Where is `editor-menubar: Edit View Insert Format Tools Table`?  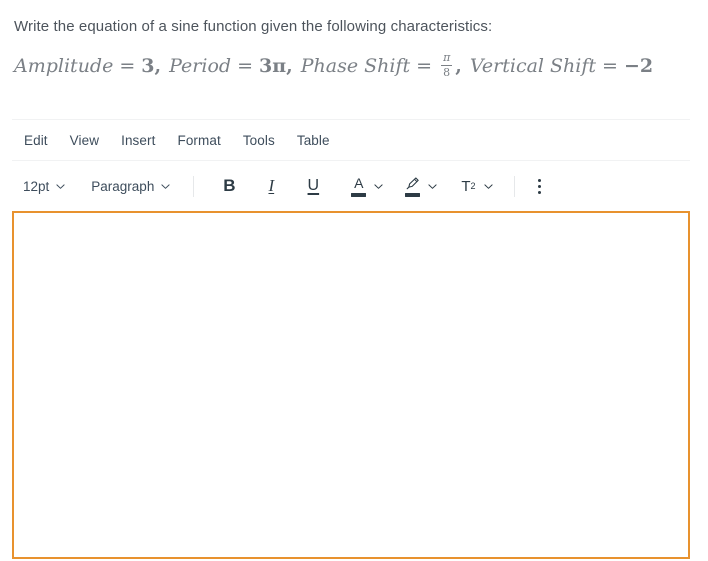 editor-menubar: Edit View Insert Format Tools Table is located at coordinates (177, 140).